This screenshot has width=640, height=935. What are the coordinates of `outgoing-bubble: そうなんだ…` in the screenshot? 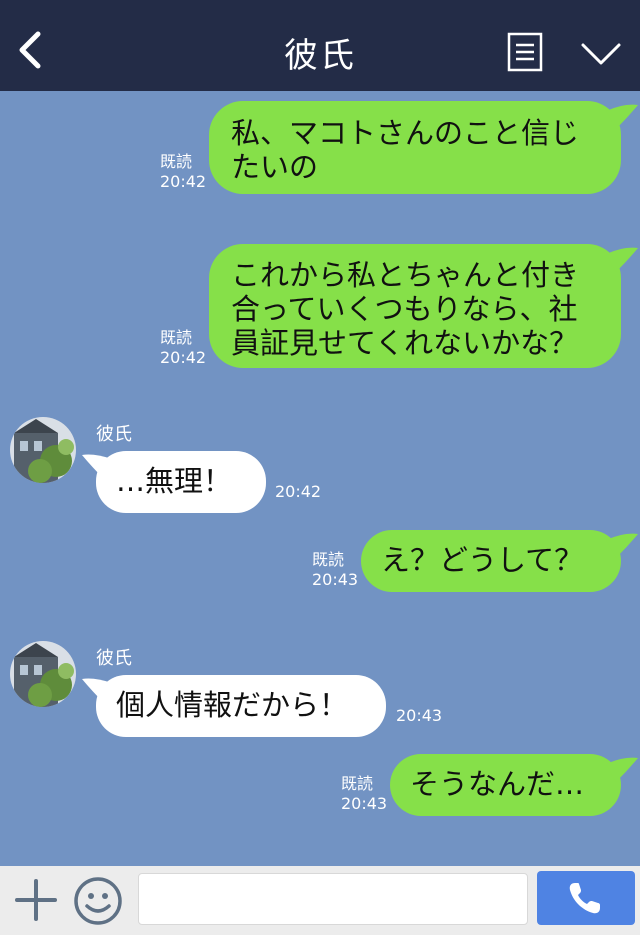 It's located at (505, 785).